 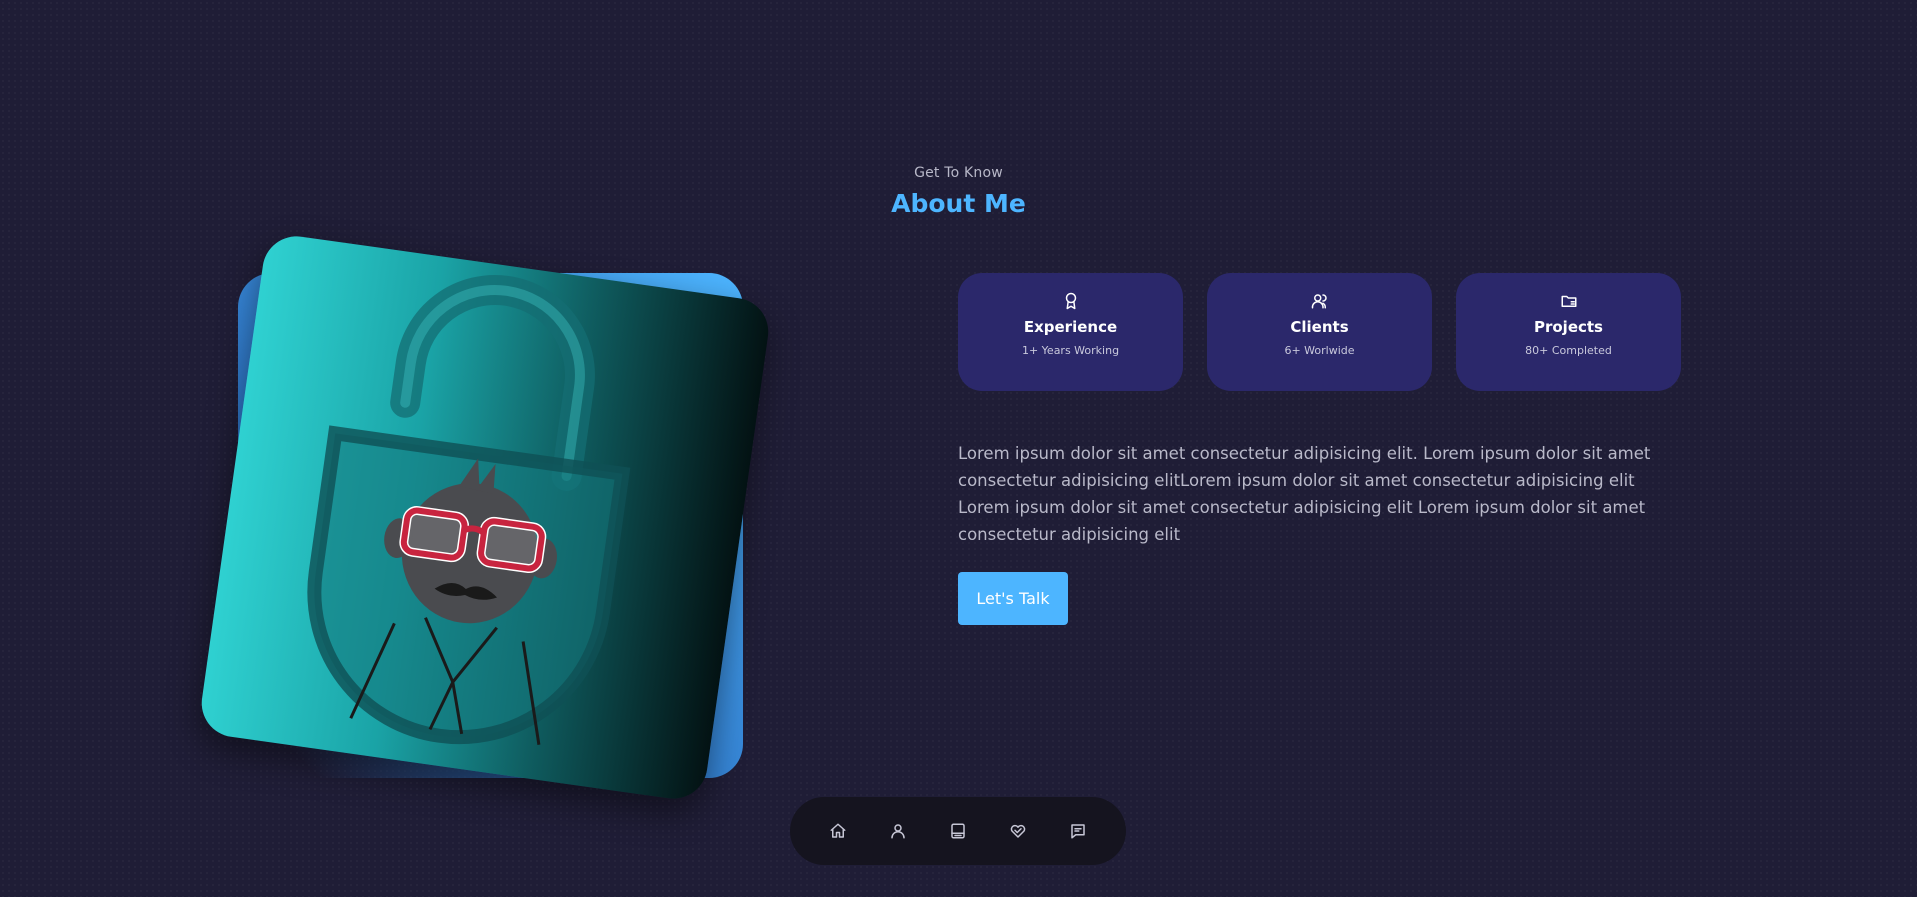 I want to click on bottom-nav, so click(x=958, y=831).